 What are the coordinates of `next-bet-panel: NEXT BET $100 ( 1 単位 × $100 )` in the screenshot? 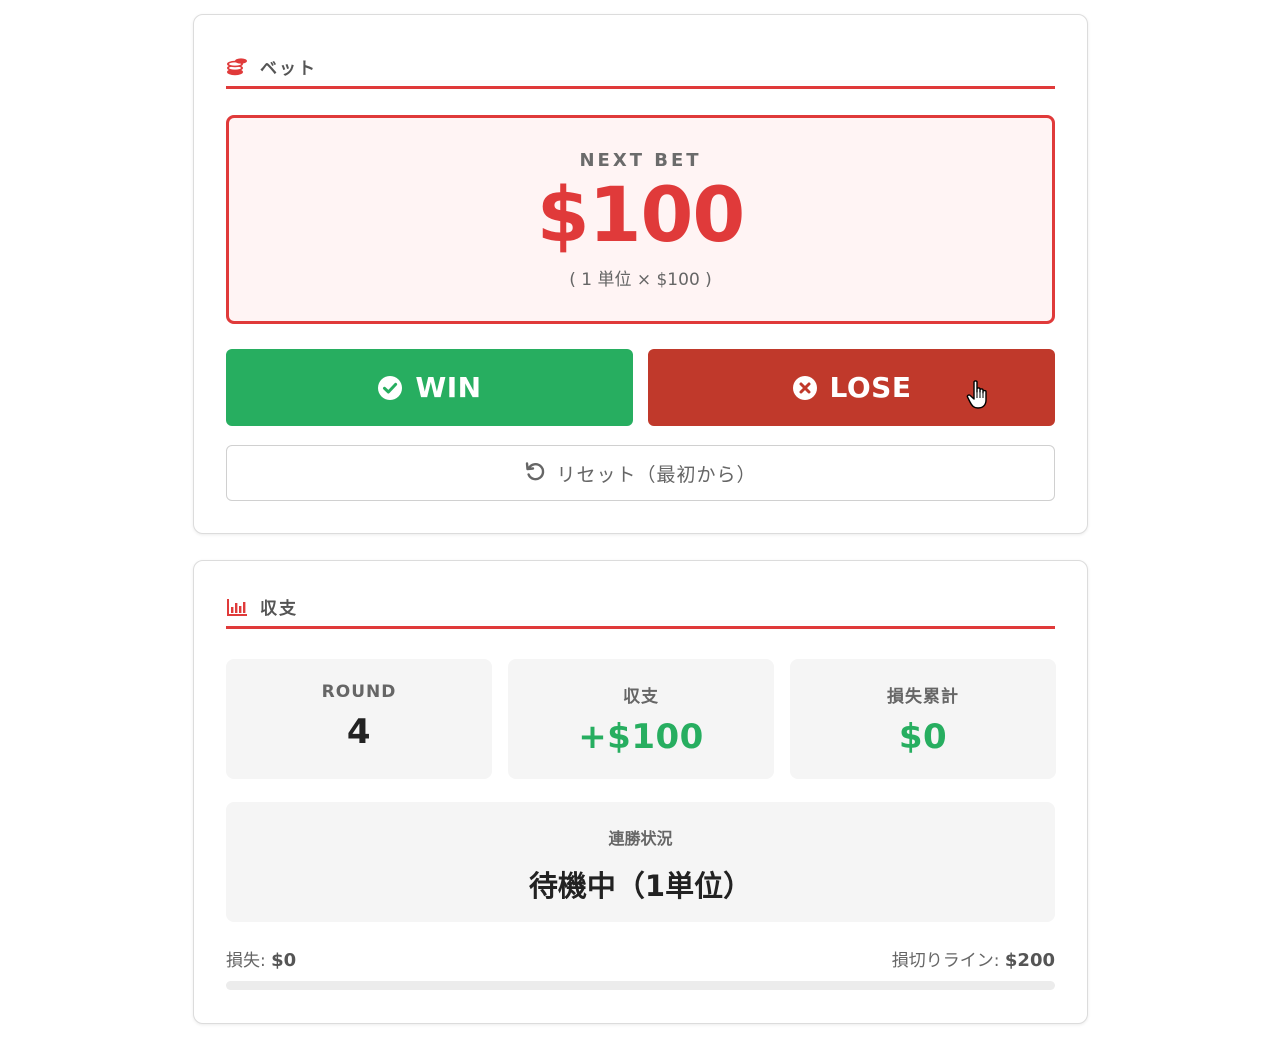 It's located at (640, 219).